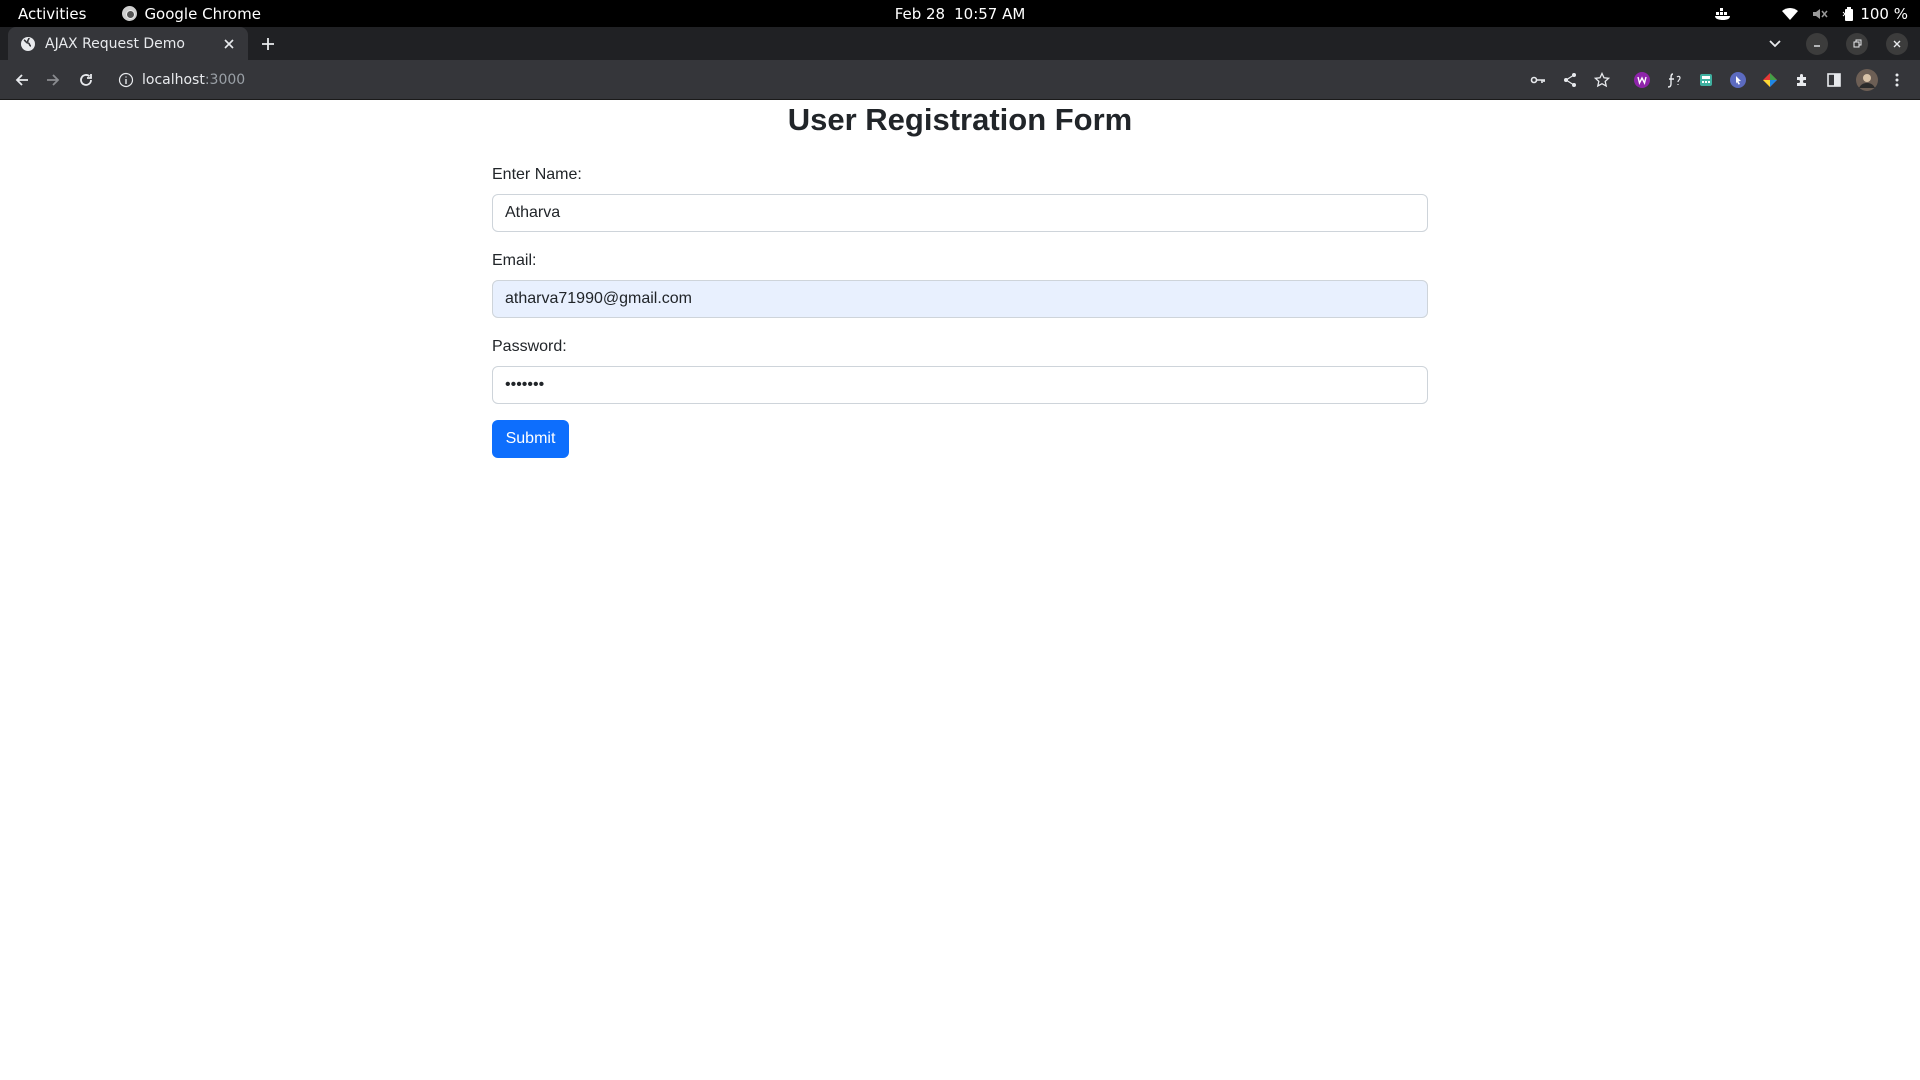 This screenshot has width=1920, height=1080. Describe the element at coordinates (28, 43) in the screenshot. I see `globe-icon` at that location.